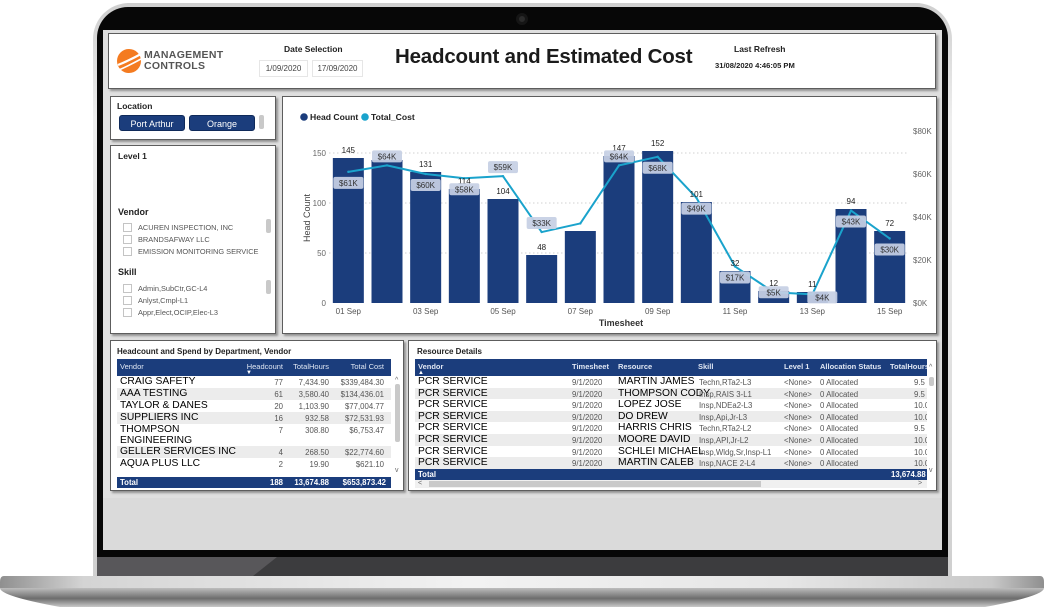 The width and height of the screenshot is (1044, 610). Describe the element at coordinates (165, 288) in the screenshot. I see `skill-filter-item: Admin,SubCtr,GC-L4` at that location.